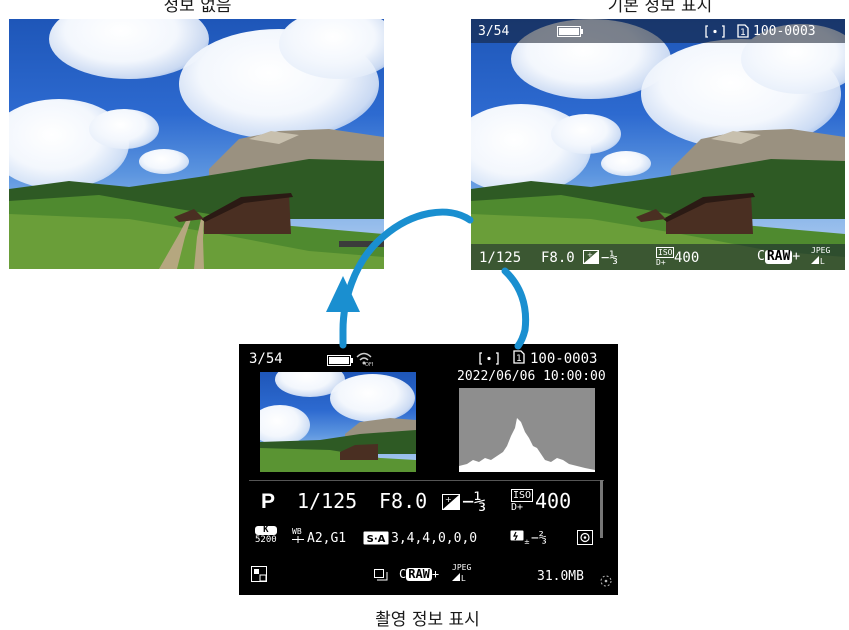 The image size is (849, 630). I want to click on label-basic-info: 기본 정보 표시, so click(660, 8).